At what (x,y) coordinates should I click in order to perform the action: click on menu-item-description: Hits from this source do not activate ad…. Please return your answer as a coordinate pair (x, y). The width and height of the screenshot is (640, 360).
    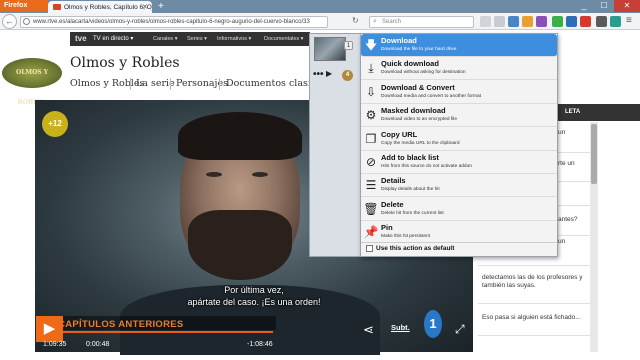
    Looking at the image, I should click on (426, 166).